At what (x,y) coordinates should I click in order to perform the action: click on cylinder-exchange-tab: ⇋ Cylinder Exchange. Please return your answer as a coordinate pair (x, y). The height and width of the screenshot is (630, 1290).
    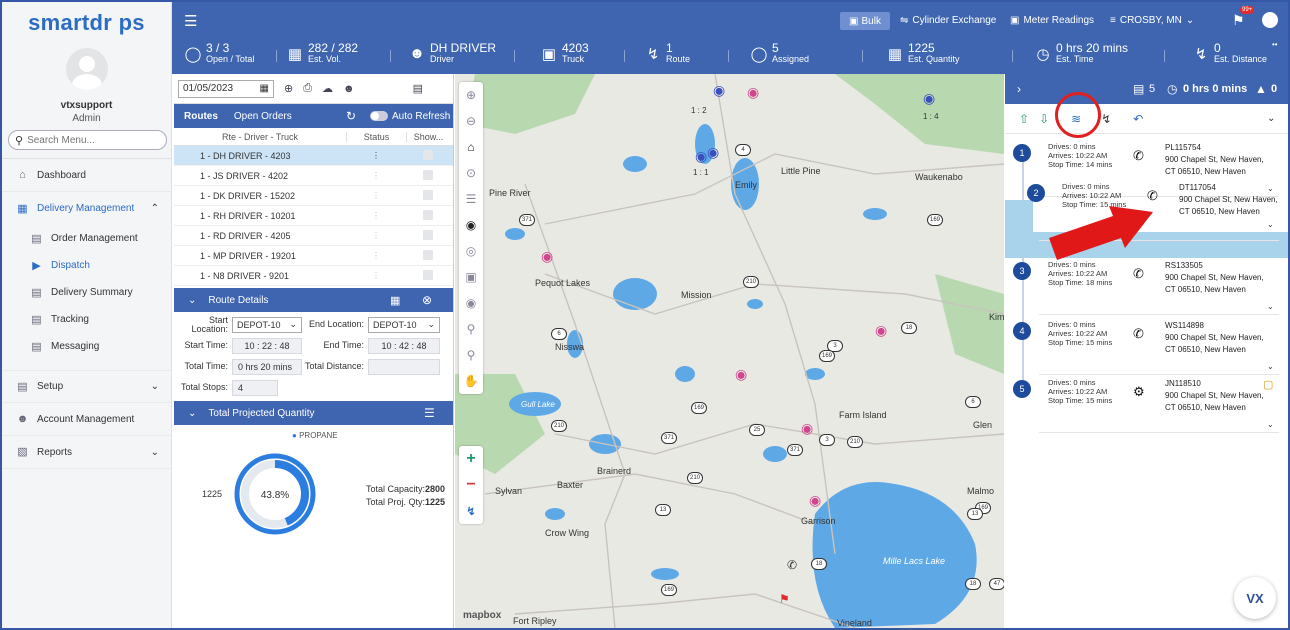
    Looking at the image, I should click on (948, 20).